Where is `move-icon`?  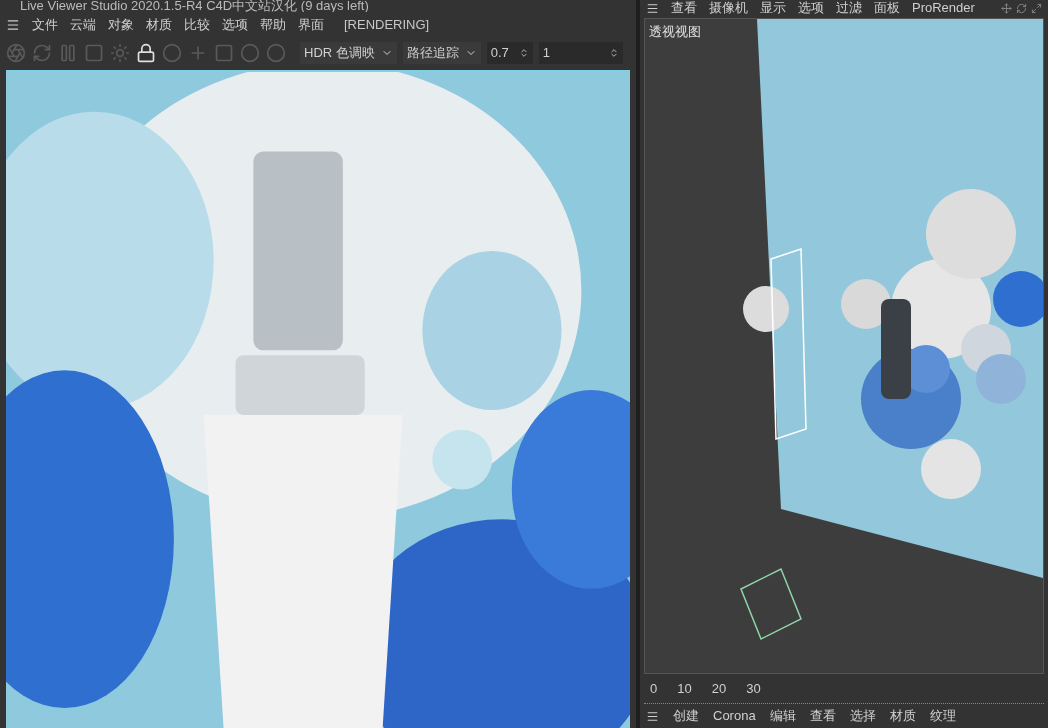
move-icon is located at coordinates (1006, 8).